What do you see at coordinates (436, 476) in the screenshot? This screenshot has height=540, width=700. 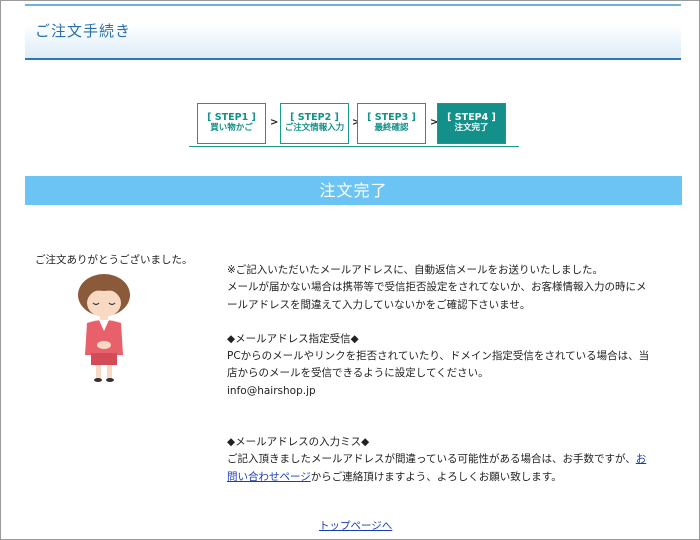 I see `notice-email-typo-text-end: からご連絡頂けますよう、よろしくお願い致します。` at bounding box center [436, 476].